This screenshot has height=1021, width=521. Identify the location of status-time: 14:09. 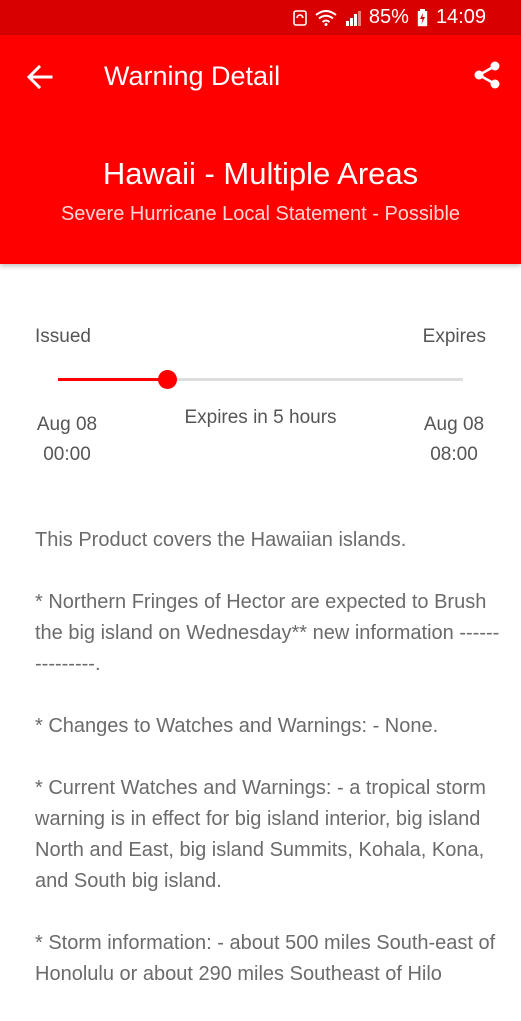
(460, 17).